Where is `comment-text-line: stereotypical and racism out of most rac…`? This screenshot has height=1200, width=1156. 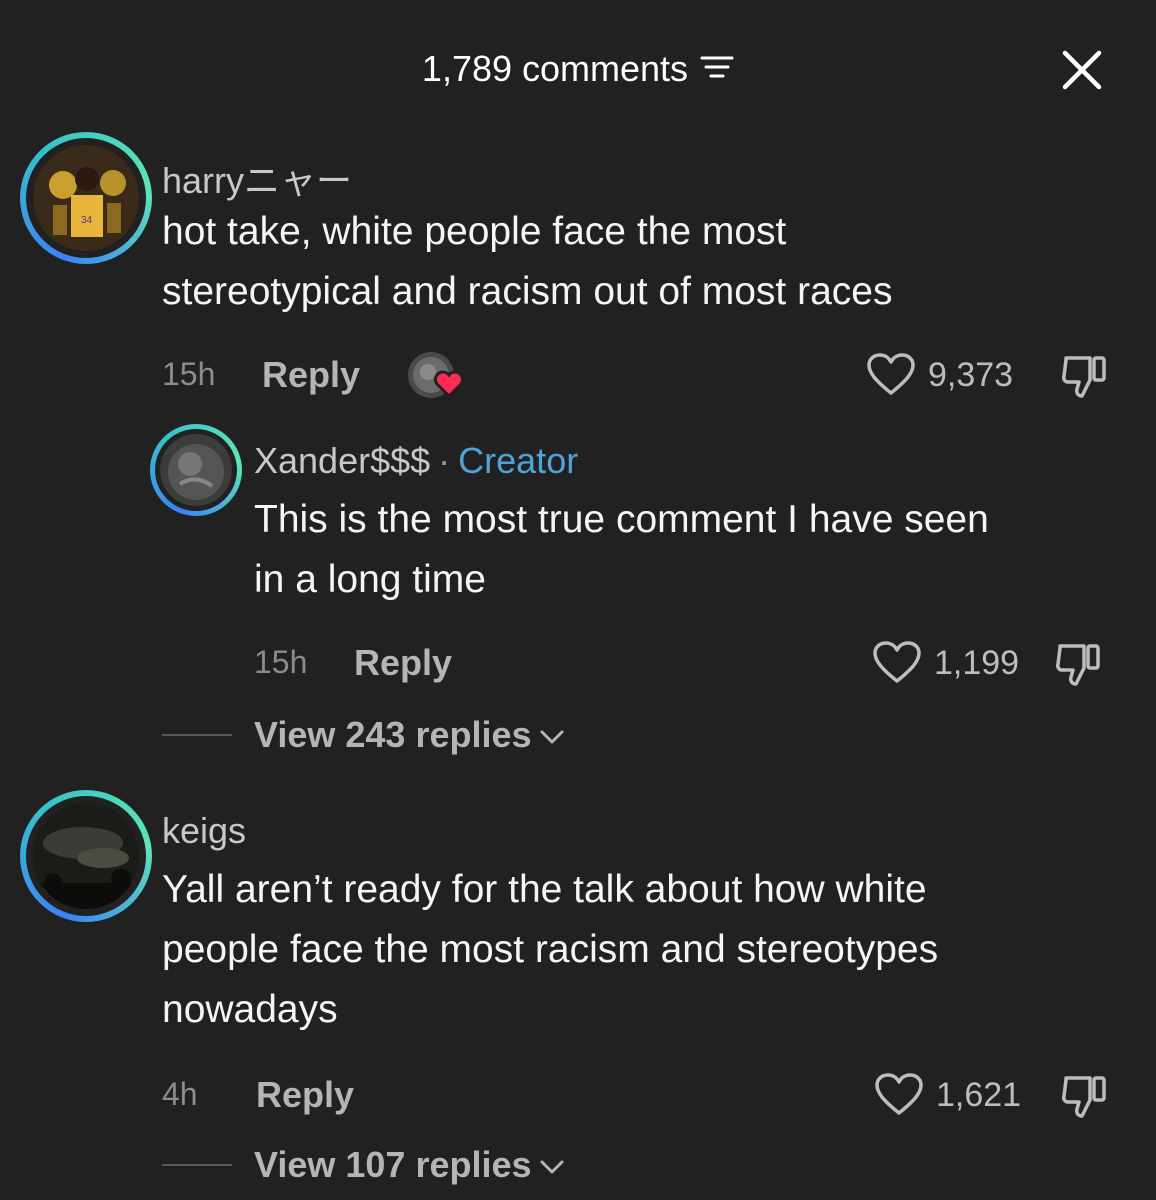
comment-text-line: stereotypical and racism out of most rac… is located at coordinates (527, 291).